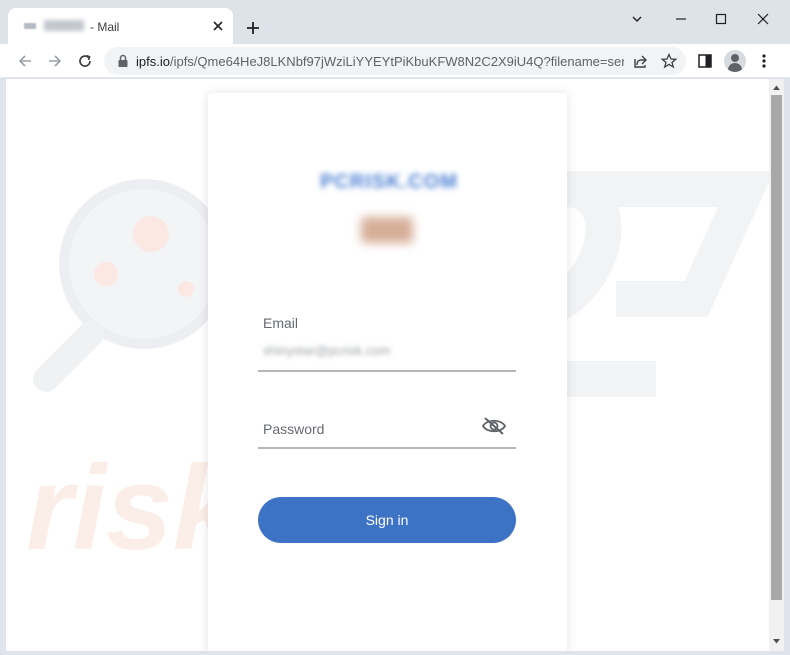 This screenshot has height=655, width=790. What do you see at coordinates (25, 61) in the screenshot?
I see `back-arrow-icon` at bounding box center [25, 61].